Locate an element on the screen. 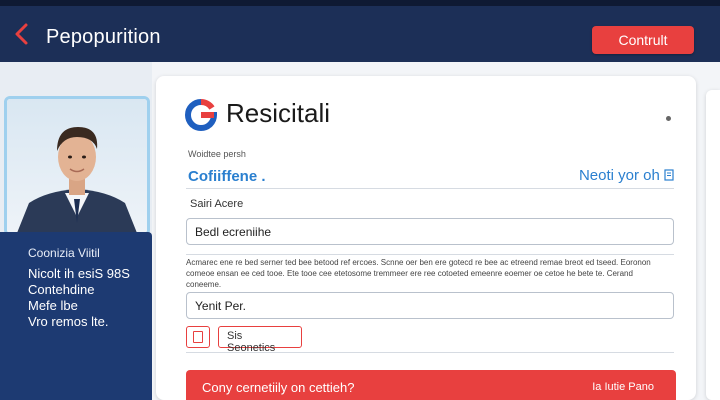 Image resolution: width=720 pixels, height=400 pixels. profile-photo is located at coordinates (77, 166).